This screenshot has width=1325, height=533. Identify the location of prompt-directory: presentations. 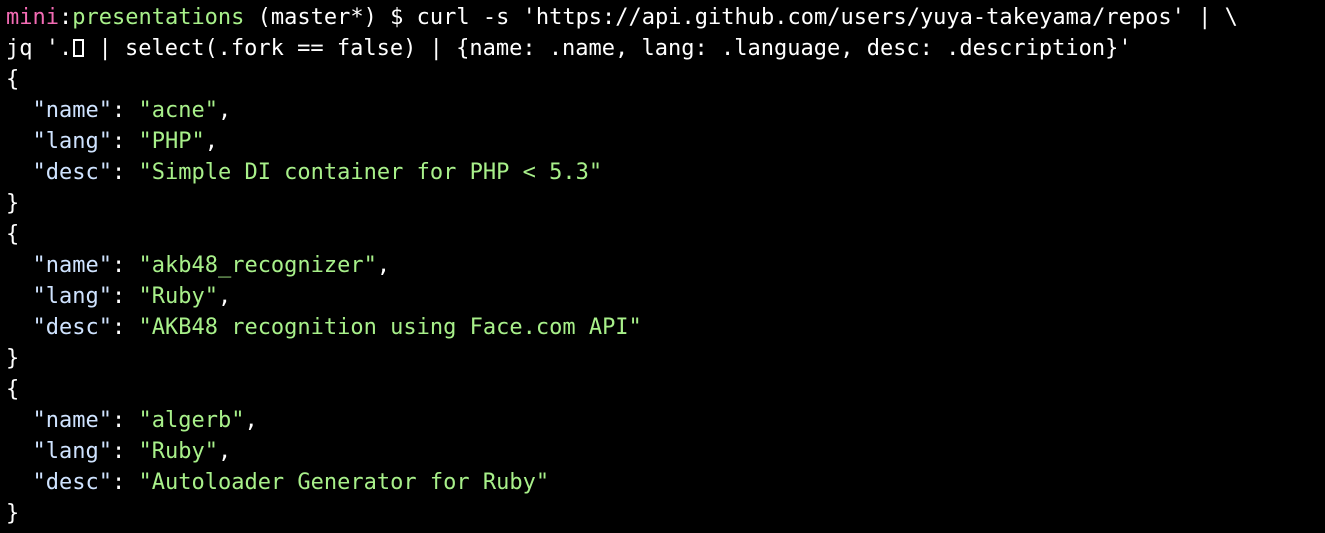
(158, 17).